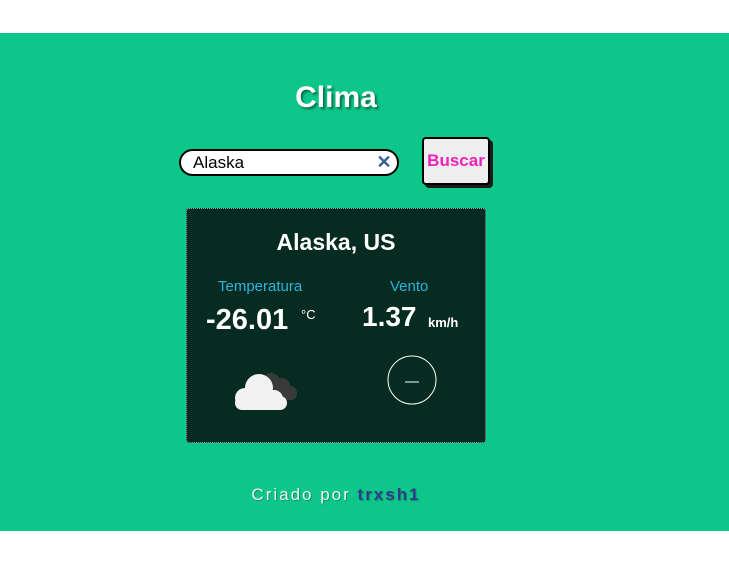 Image resolution: width=729 pixels, height=564 pixels. What do you see at coordinates (443, 322) in the screenshot?
I see `wind-unit: km/h` at bounding box center [443, 322].